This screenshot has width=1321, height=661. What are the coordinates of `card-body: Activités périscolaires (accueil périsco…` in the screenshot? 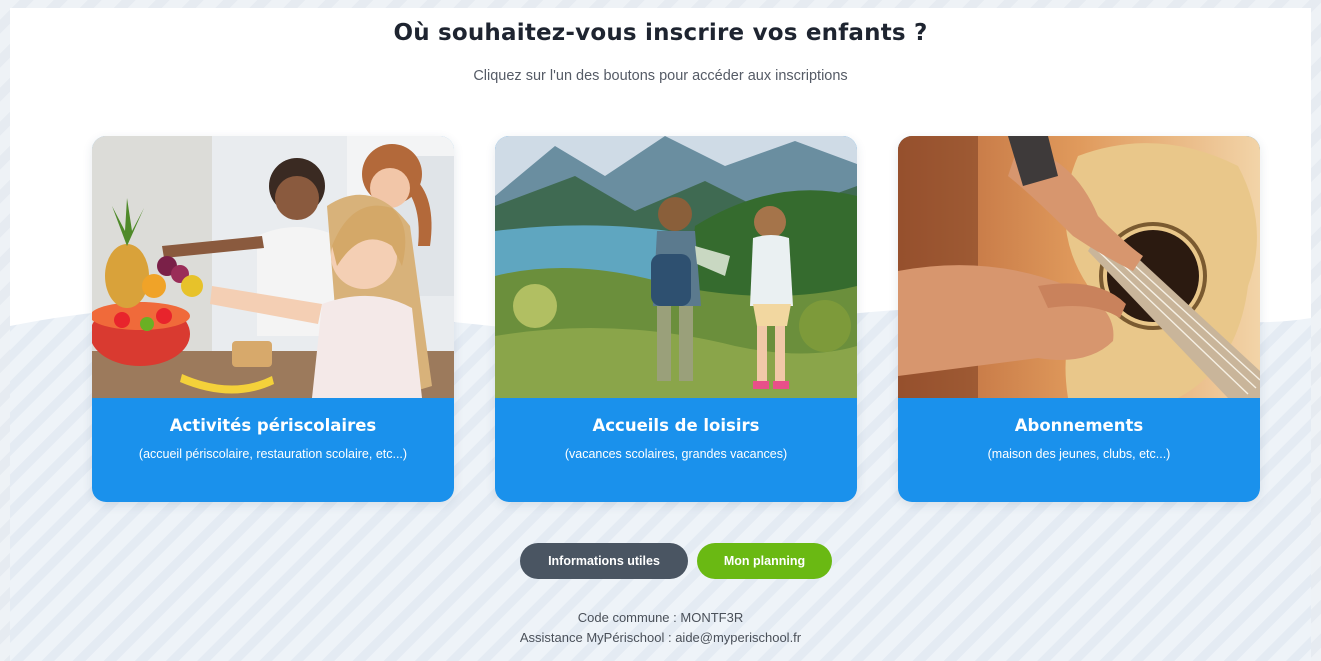 It's located at (273, 450).